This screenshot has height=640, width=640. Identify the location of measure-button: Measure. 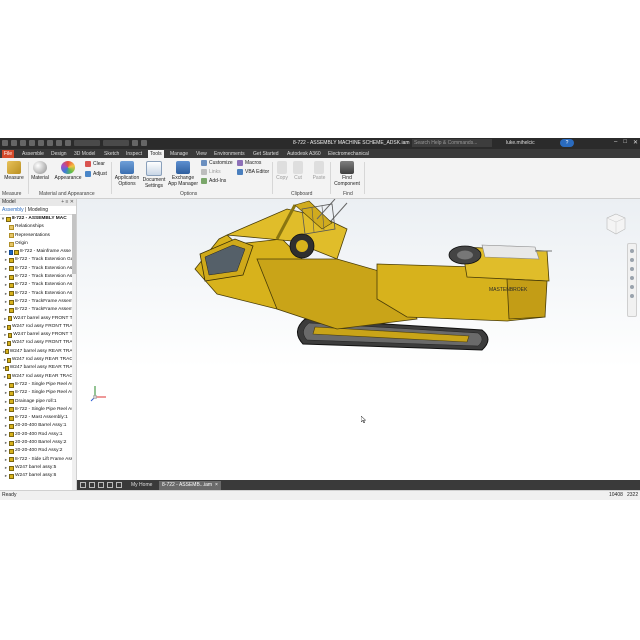
(14, 171).